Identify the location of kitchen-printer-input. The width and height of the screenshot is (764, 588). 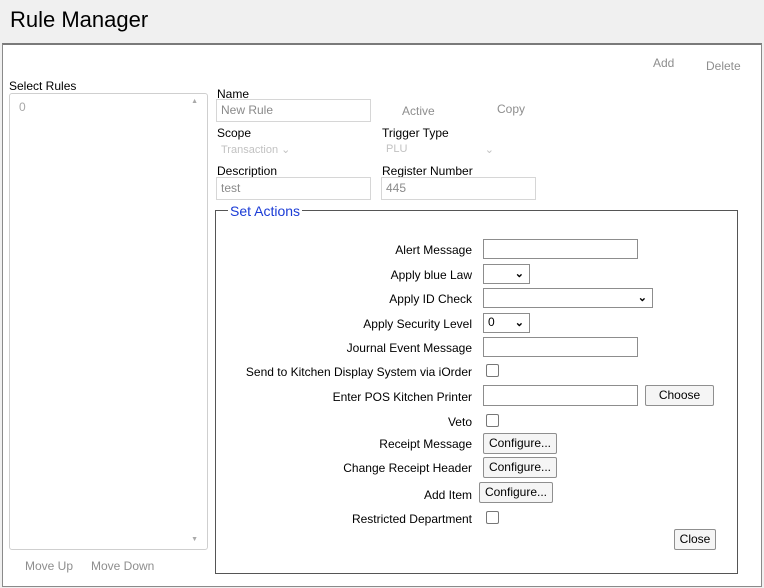
(560, 395).